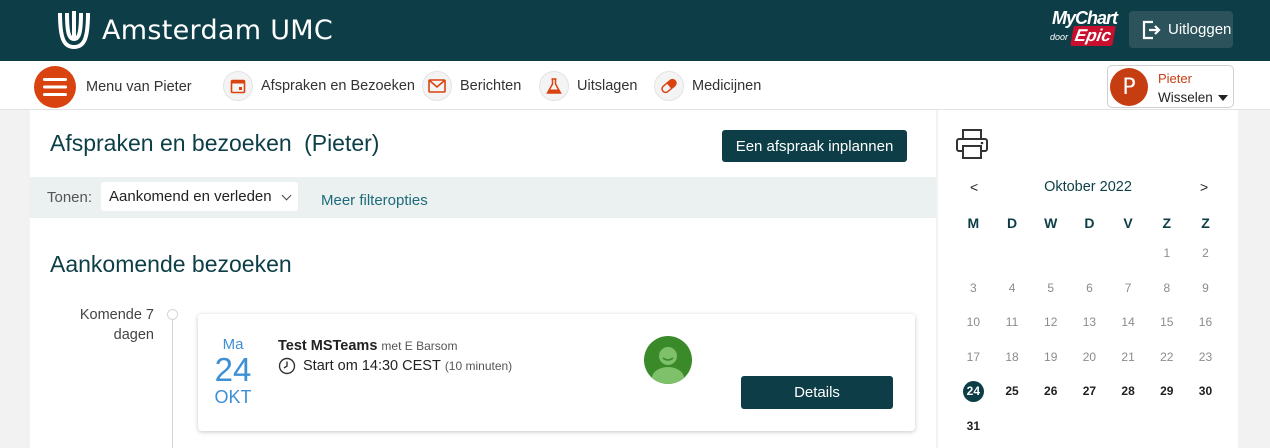 This screenshot has width=1270, height=448. Describe the element at coordinates (1205, 287) in the screenshot. I see `calendar-day: 9` at that location.